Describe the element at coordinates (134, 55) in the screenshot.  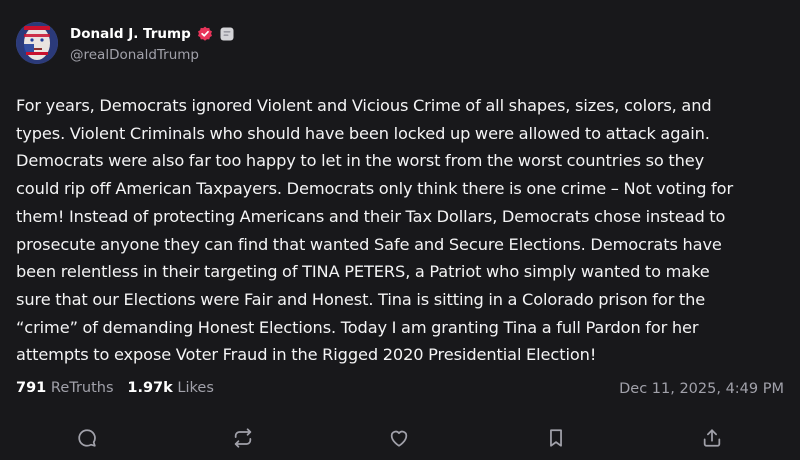
I see `author-handle: @realDonaldTrump` at that location.